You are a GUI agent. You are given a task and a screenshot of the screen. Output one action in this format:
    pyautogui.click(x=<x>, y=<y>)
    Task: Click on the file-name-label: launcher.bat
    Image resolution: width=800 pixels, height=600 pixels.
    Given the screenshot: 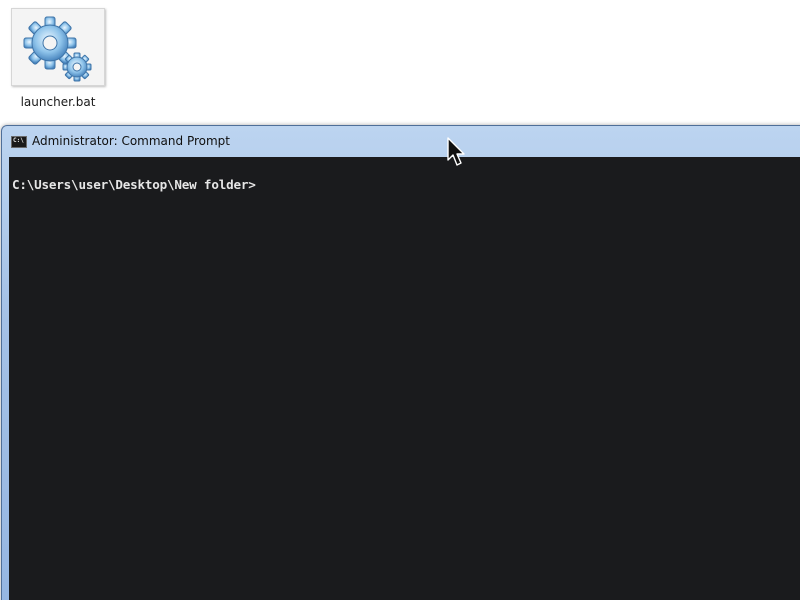 What is the action you would take?
    pyautogui.click(x=58, y=102)
    